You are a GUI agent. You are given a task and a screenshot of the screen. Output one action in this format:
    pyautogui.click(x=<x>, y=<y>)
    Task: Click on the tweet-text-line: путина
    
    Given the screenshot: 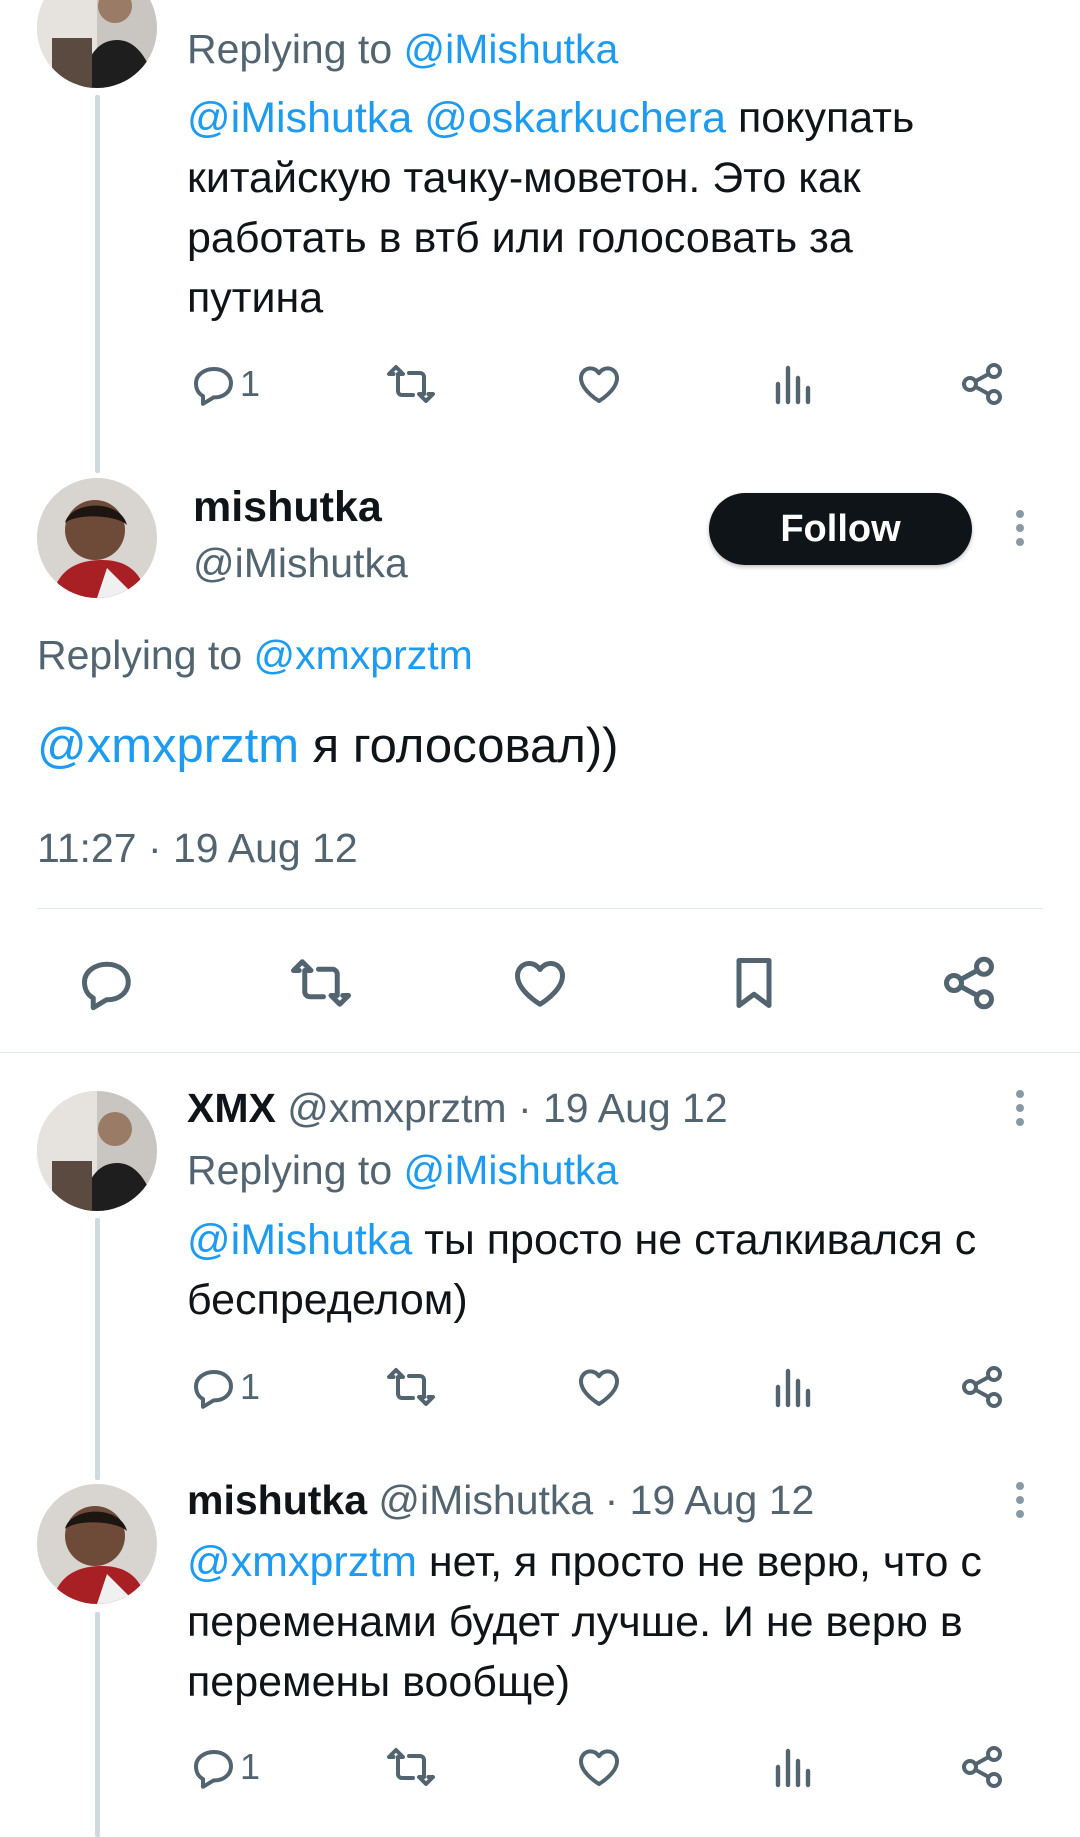 What is the action you would take?
    pyautogui.click(x=255, y=298)
    